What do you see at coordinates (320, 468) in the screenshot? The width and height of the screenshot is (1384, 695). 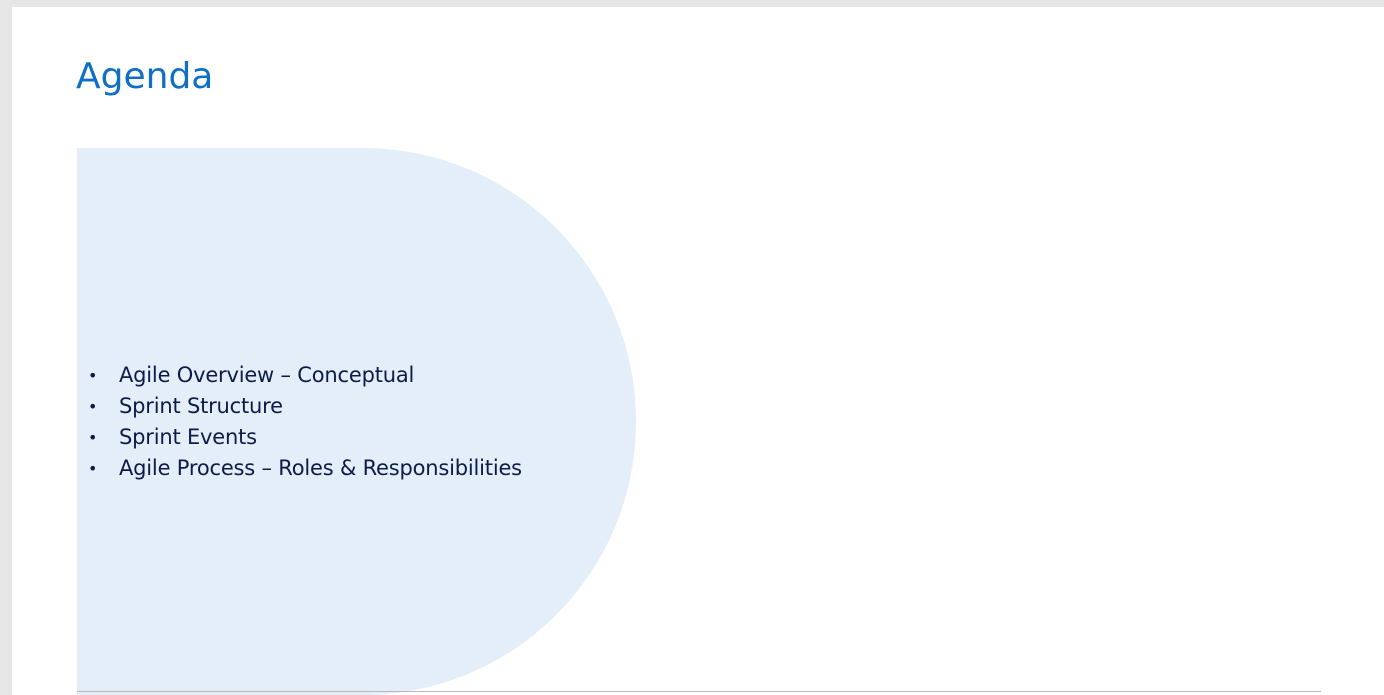 I see `agenda-item-label: Agile Process – Roles & Responsibilities` at bounding box center [320, 468].